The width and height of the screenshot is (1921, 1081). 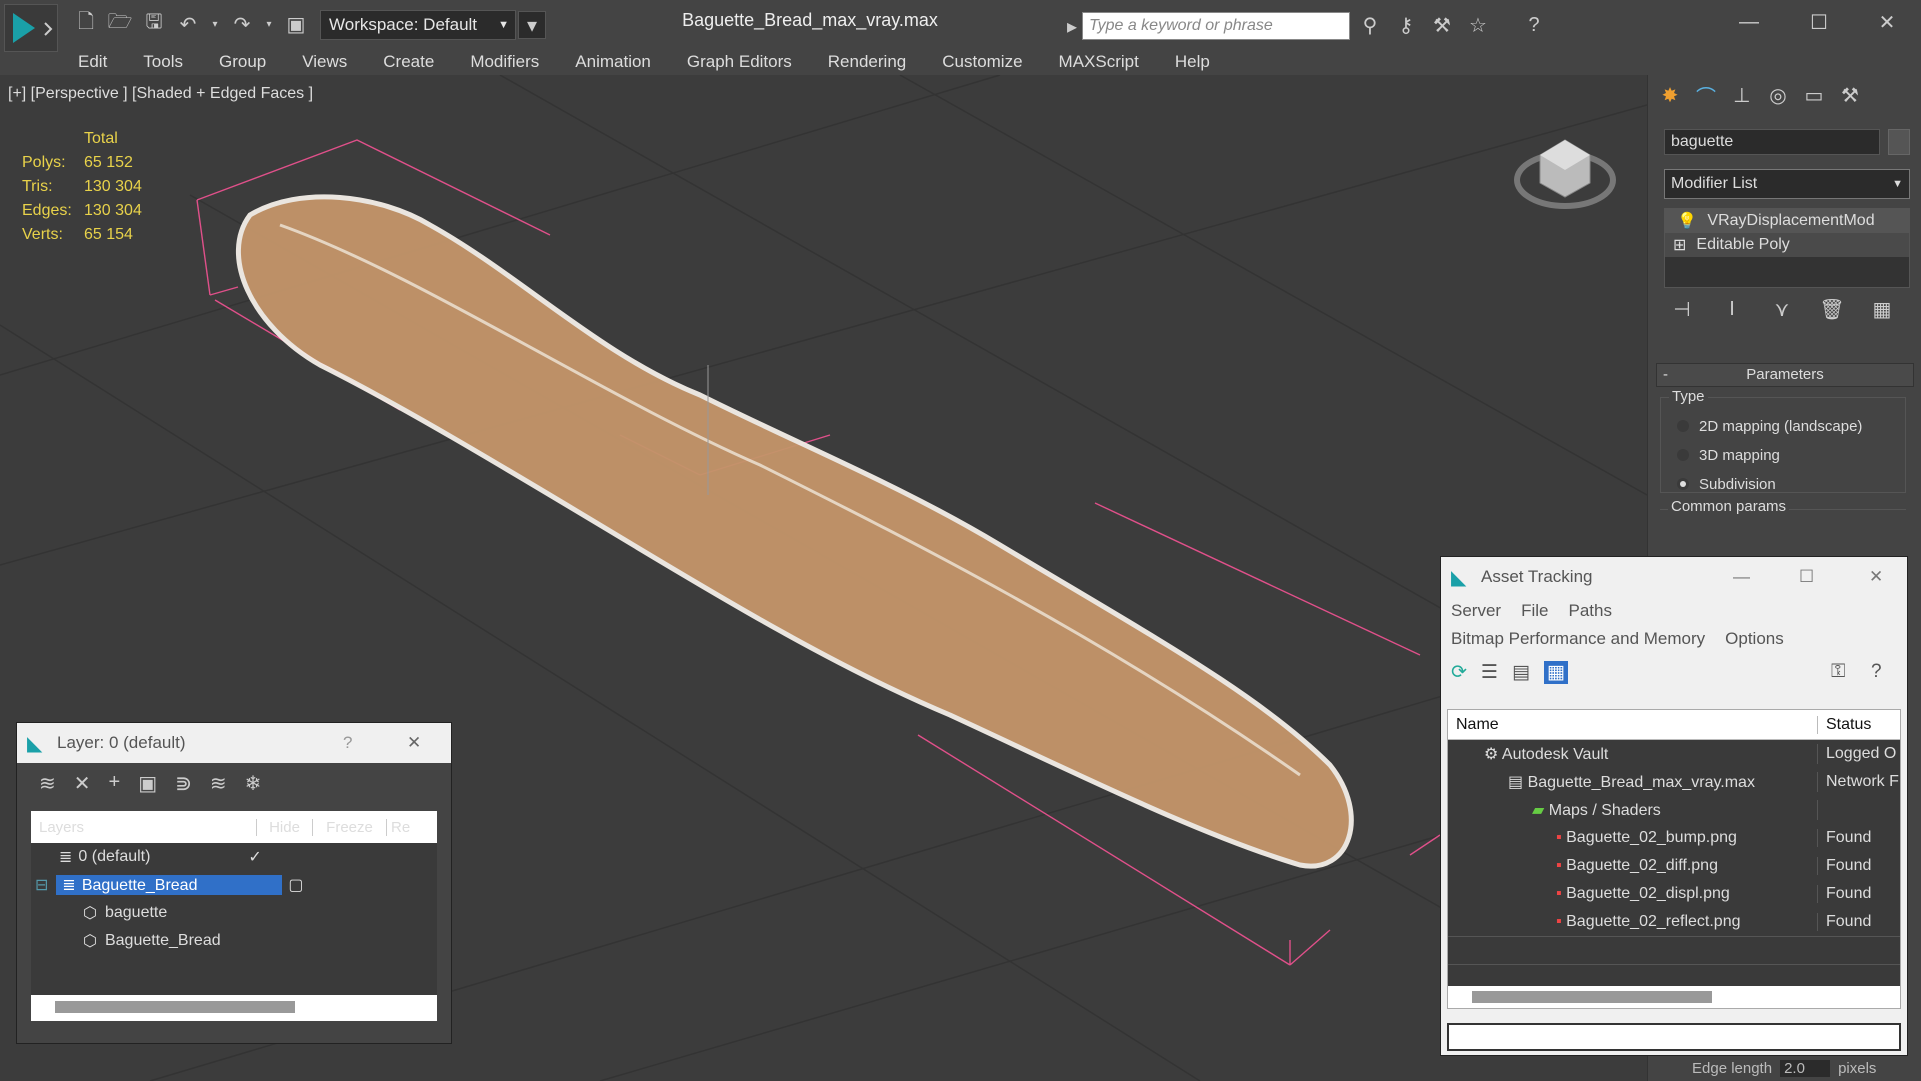 What do you see at coordinates (1192, 62) in the screenshot?
I see `menu-help: Help` at bounding box center [1192, 62].